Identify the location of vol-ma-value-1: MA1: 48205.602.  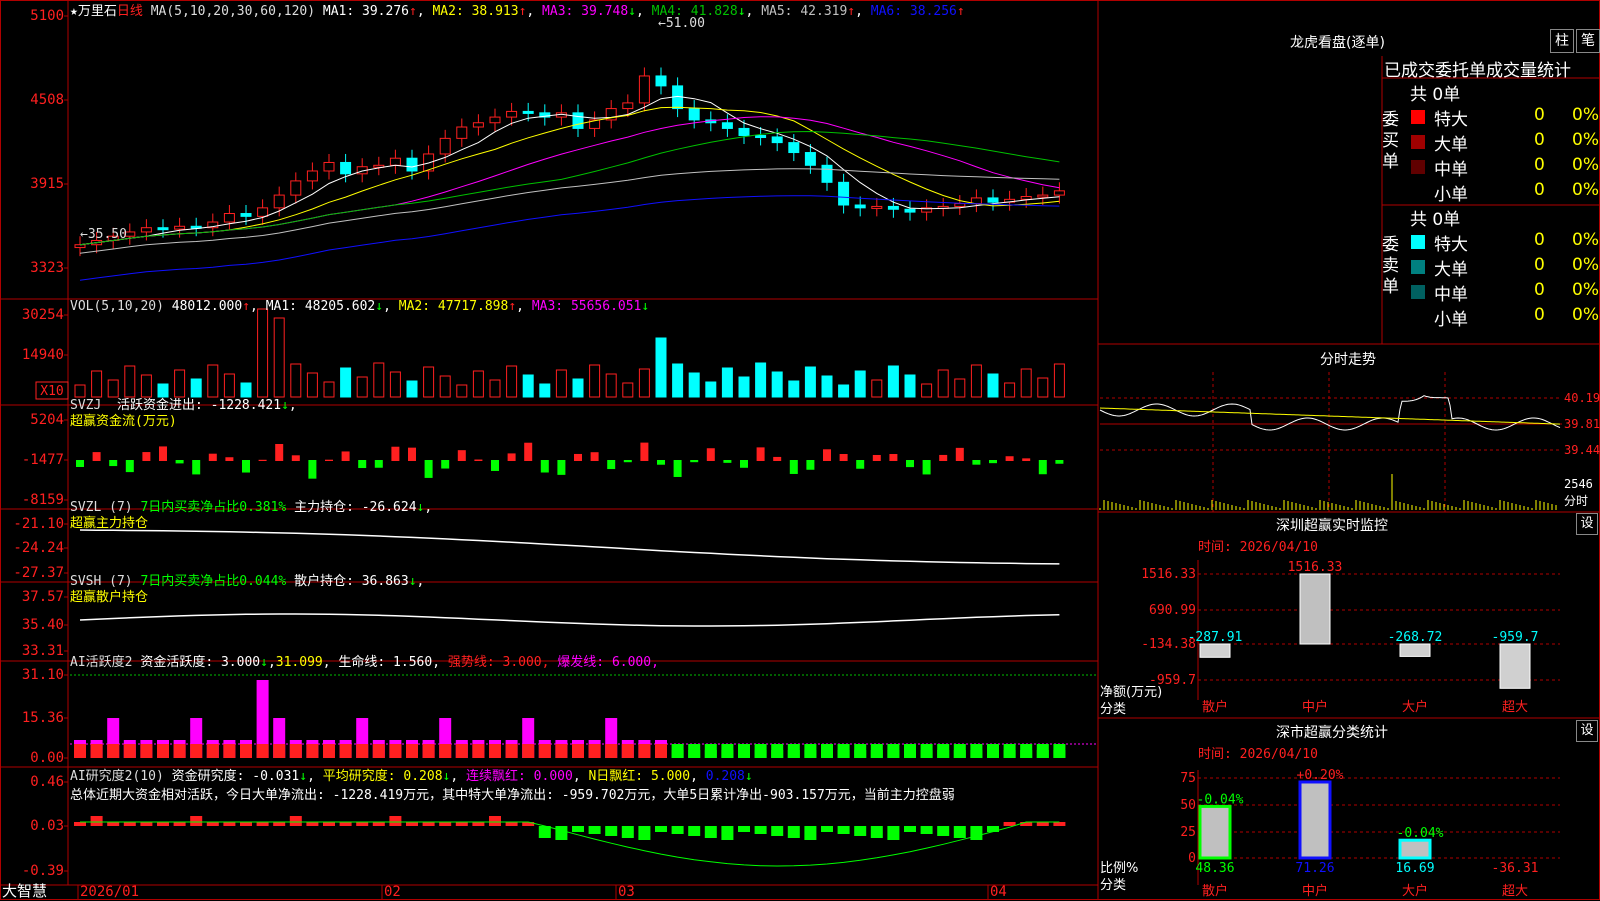
(320, 306).